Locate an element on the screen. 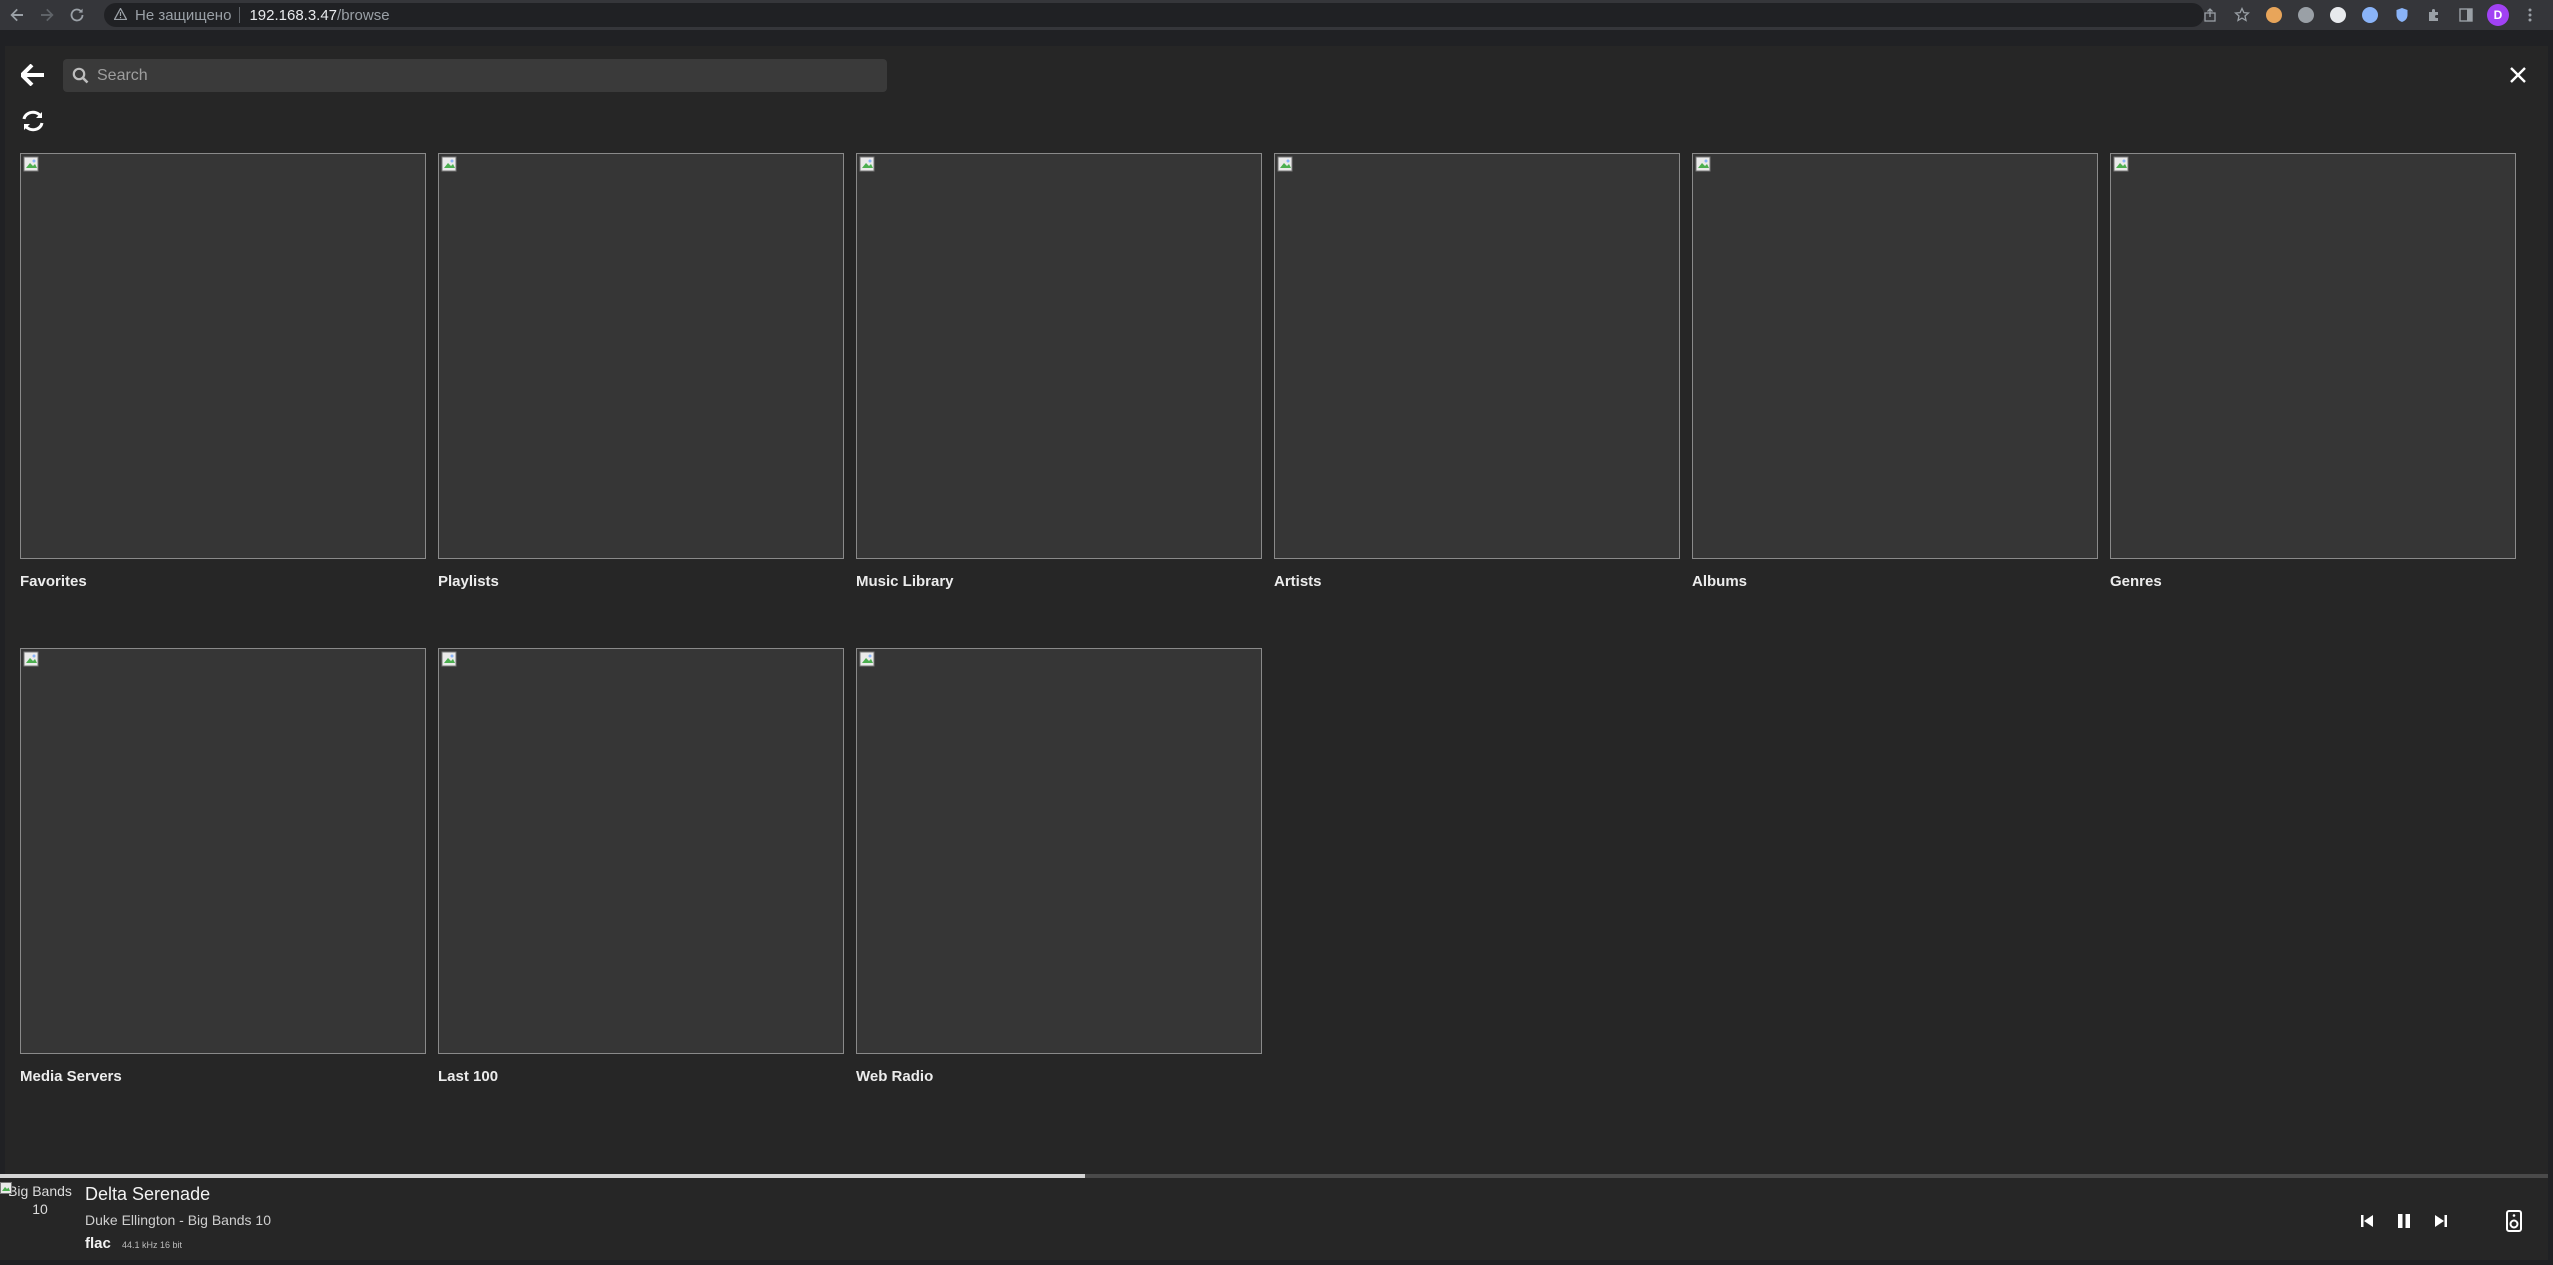 This screenshot has width=2553, height=1265. tile-label: Media Servers is located at coordinates (71, 1076).